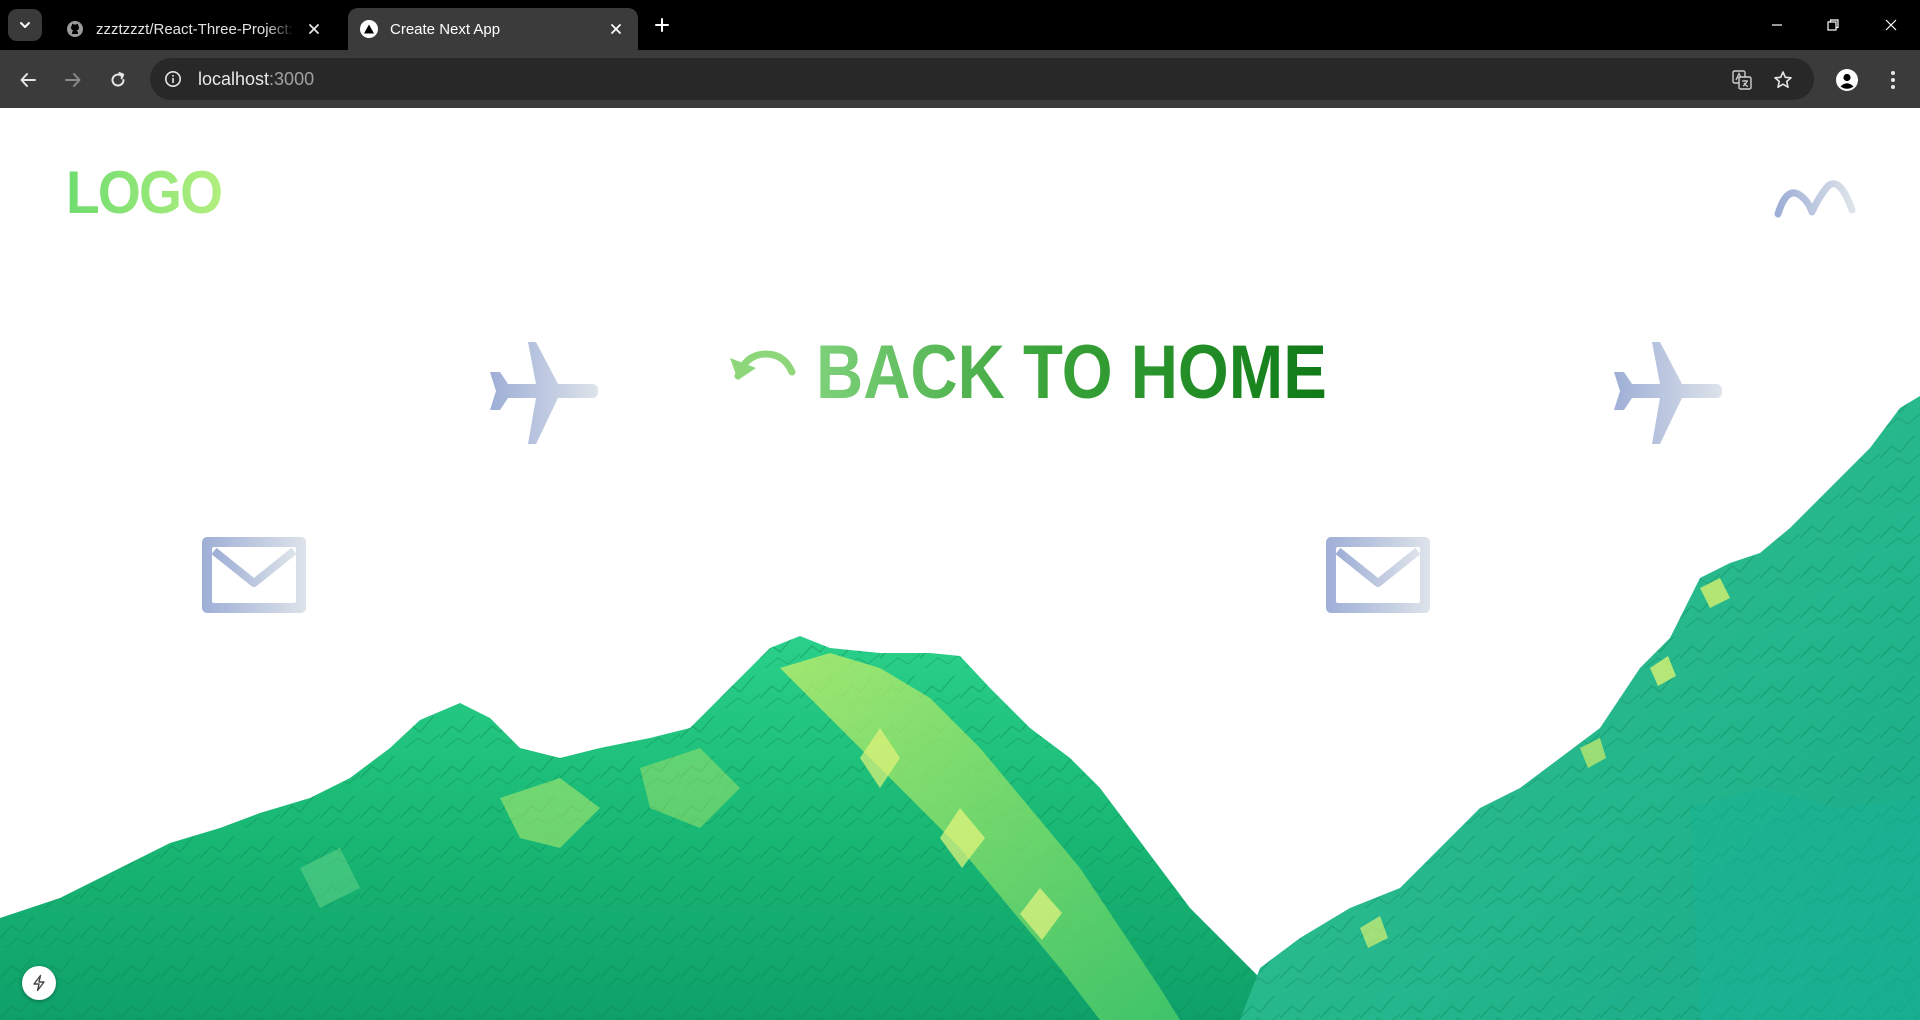 This screenshot has width=1920, height=1020. Describe the element at coordinates (369, 29) in the screenshot. I see `nextjs-triangle-icon` at that location.